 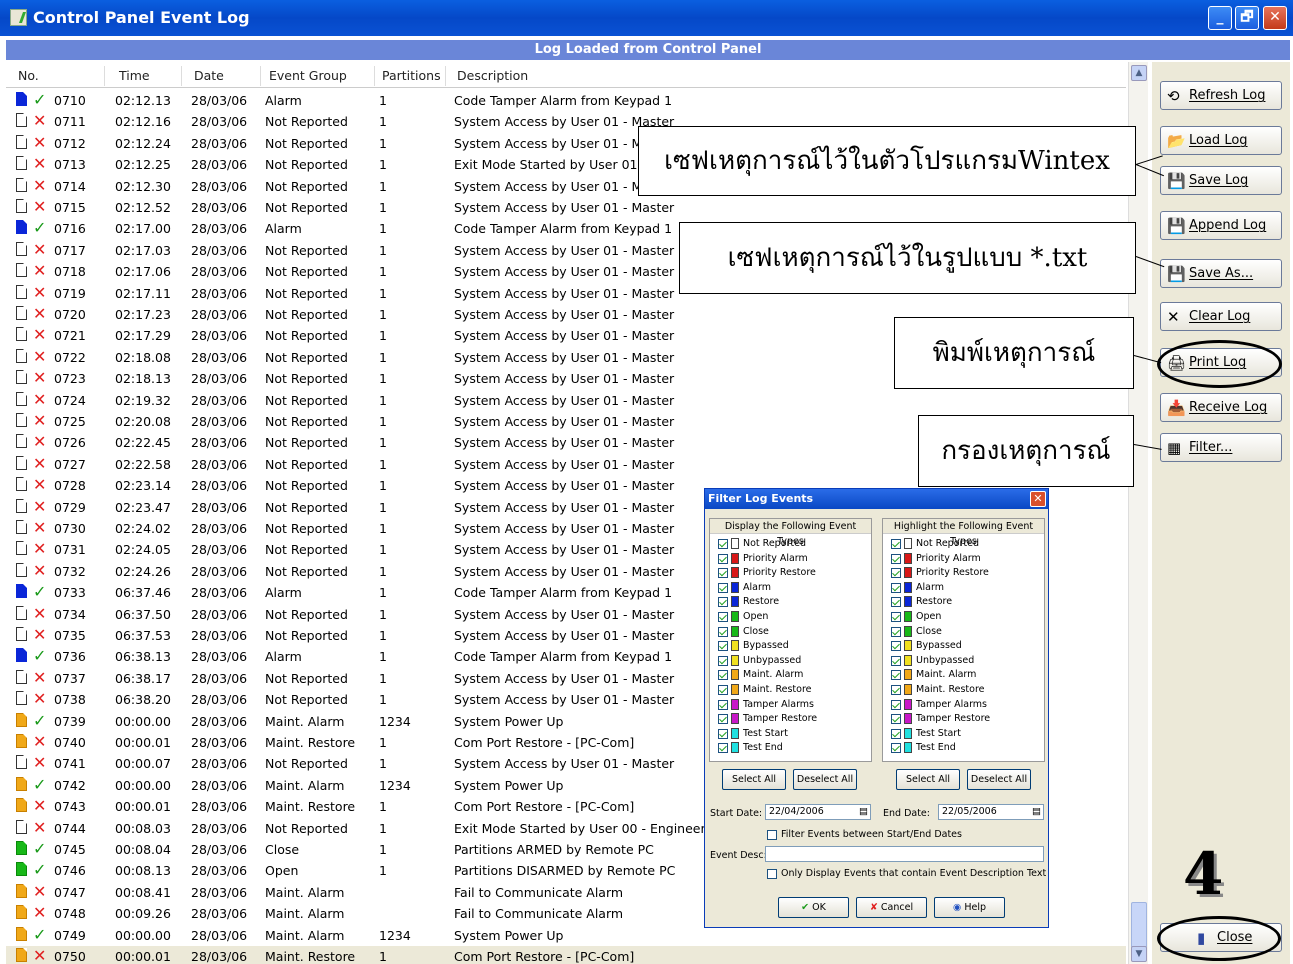 What do you see at coordinates (1221, 180) in the screenshot?
I see `save-log-button: 💾 Save Log` at bounding box center [1221, 180].